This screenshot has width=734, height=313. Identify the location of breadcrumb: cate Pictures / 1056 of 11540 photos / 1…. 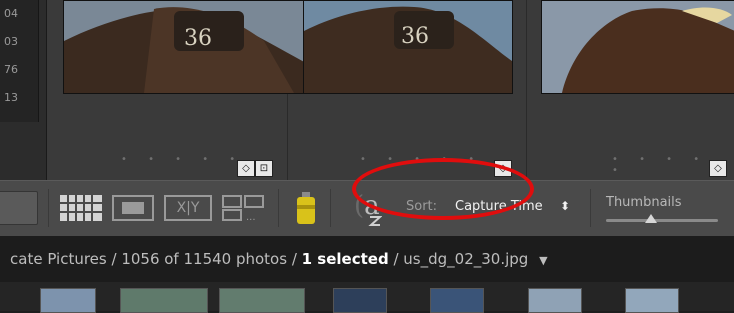
(279, 259).